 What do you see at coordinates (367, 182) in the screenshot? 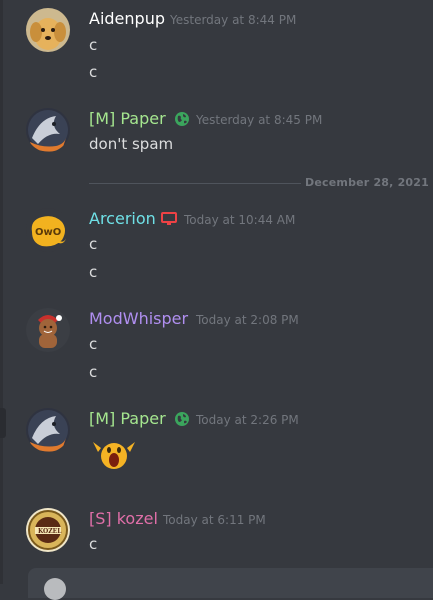
I see `date-divider-label: December 28, 2021` at bounding box center [367, 182].